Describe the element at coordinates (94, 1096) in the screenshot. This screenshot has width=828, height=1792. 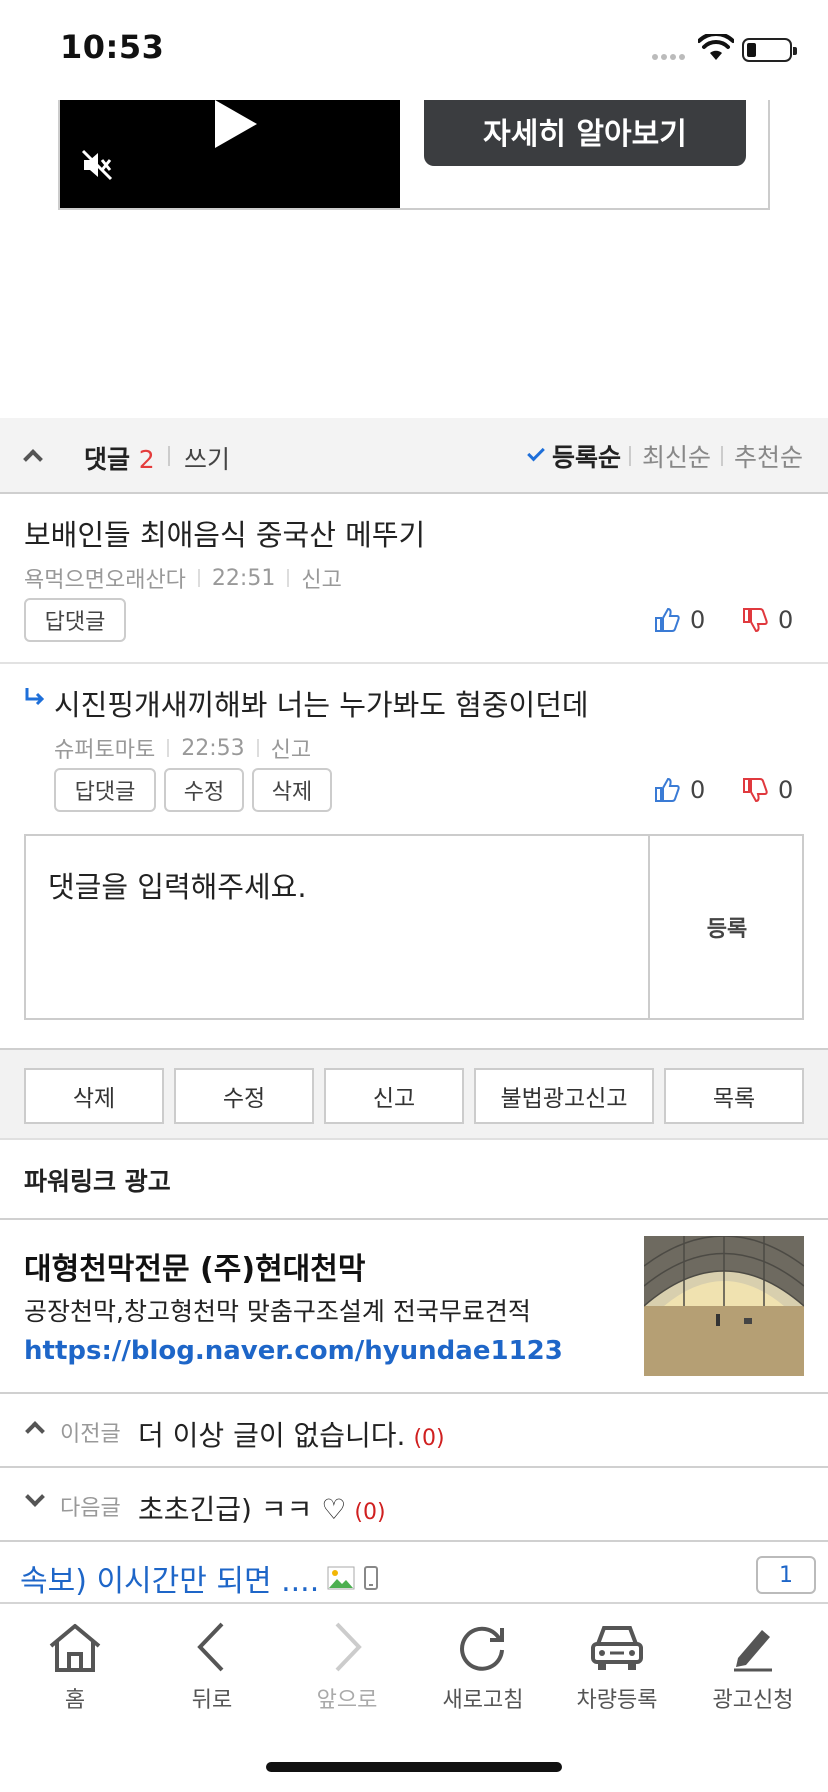
I see `delete-post-button: 삭제` at that location.